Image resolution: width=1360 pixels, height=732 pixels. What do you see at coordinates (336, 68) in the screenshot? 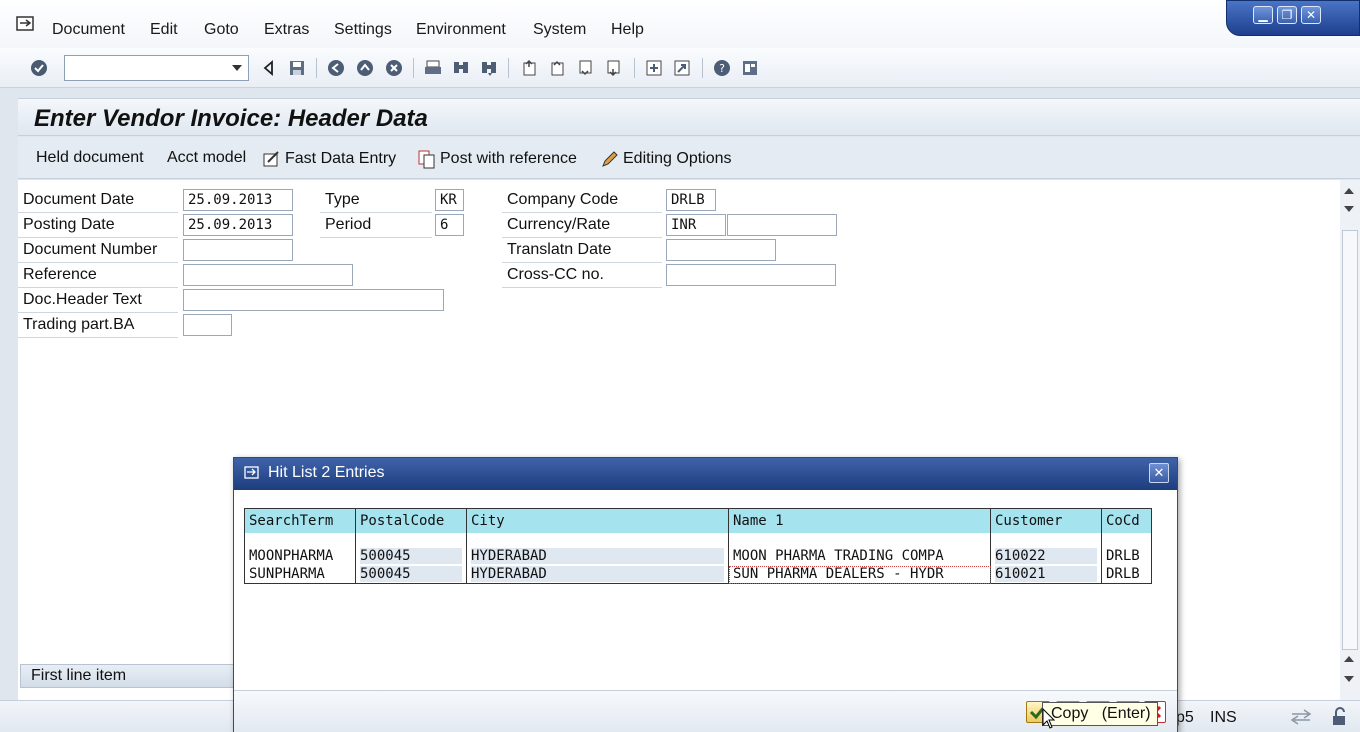
I see `back-icon` at bounding box center [336, 68].